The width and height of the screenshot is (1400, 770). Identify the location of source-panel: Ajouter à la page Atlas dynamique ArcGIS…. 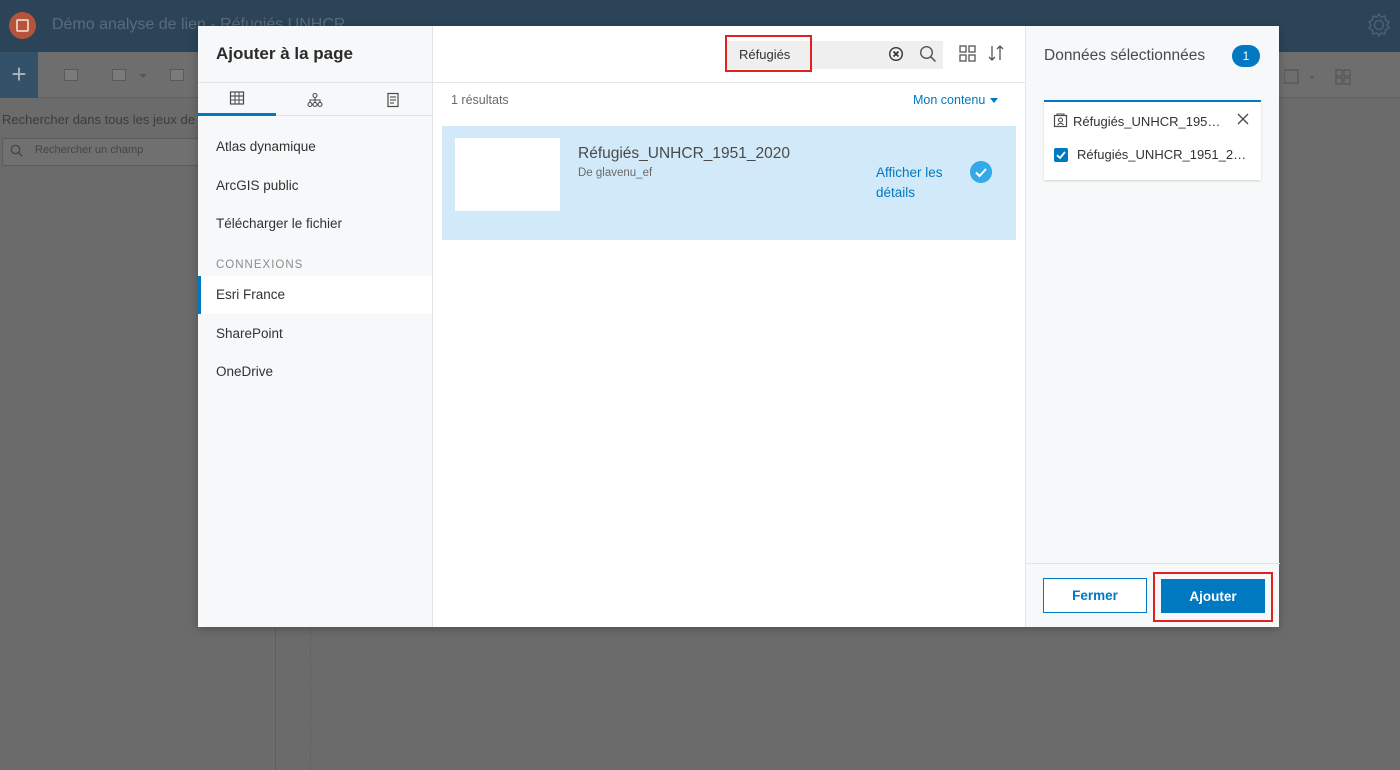
(315, 326).